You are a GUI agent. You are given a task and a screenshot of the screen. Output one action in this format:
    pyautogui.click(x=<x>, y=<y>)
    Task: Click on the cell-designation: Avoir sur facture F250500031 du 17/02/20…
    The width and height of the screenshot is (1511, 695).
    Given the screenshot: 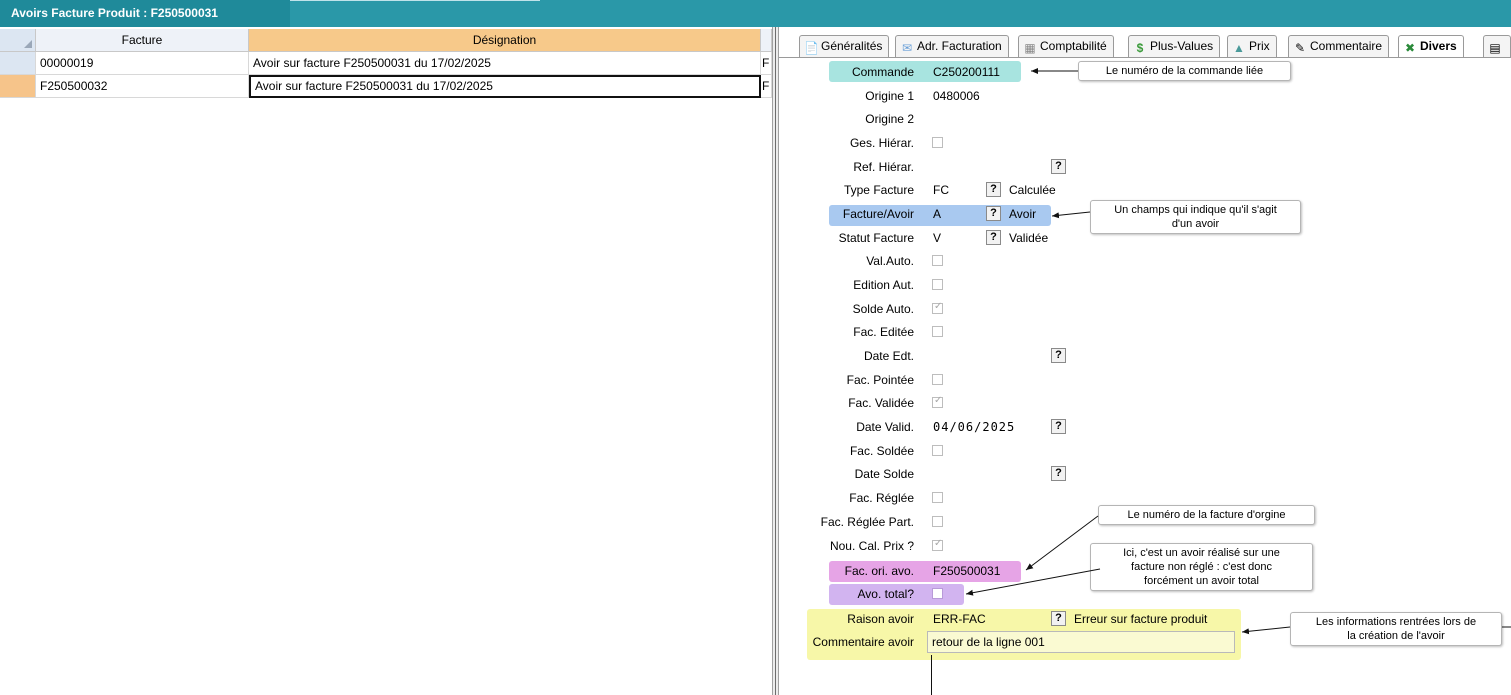 What is the action you would take?
    pyautogui.click(x=505, y=63)
    